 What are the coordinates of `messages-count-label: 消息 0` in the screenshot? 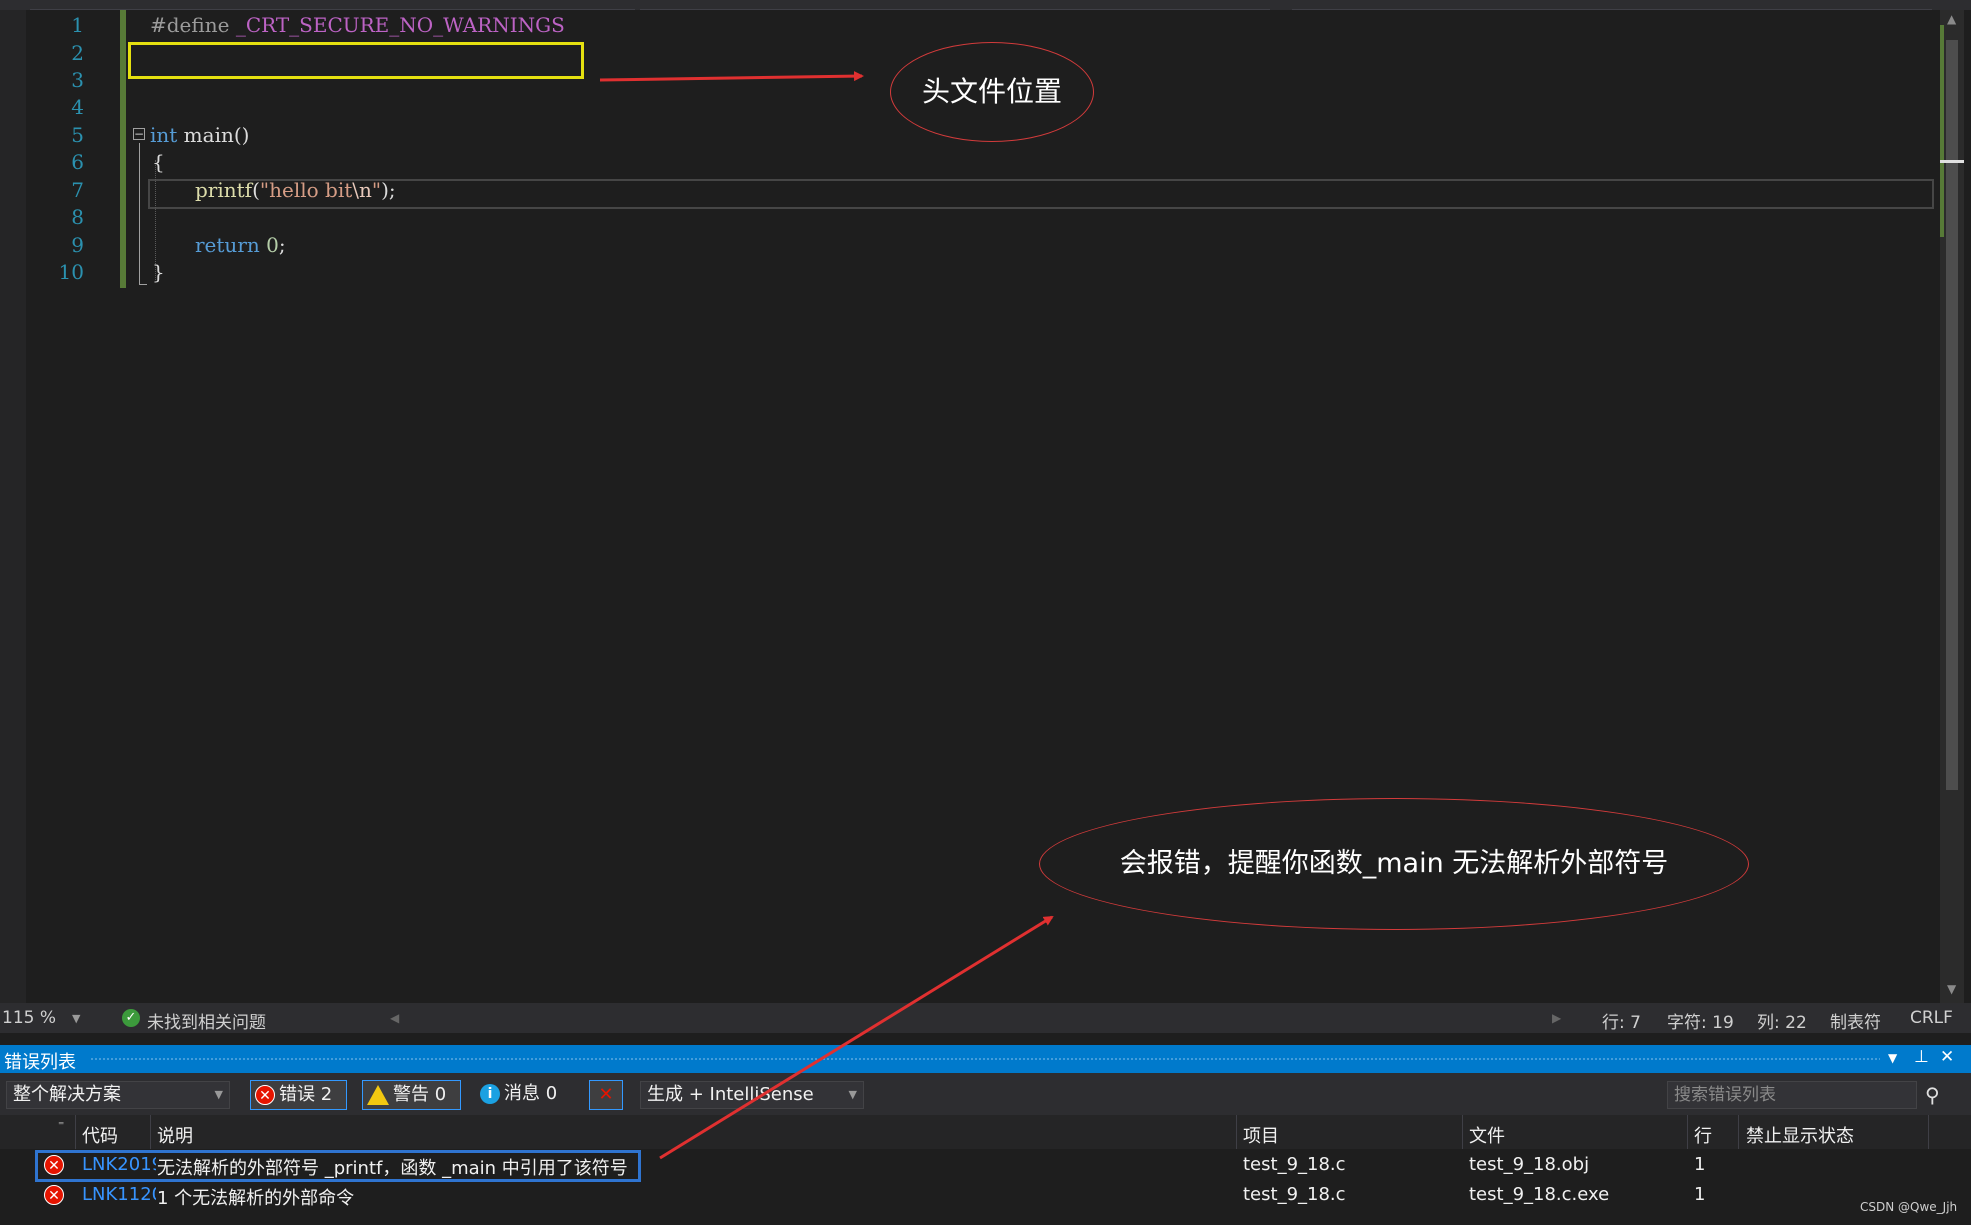 It's located at (531, 1093).